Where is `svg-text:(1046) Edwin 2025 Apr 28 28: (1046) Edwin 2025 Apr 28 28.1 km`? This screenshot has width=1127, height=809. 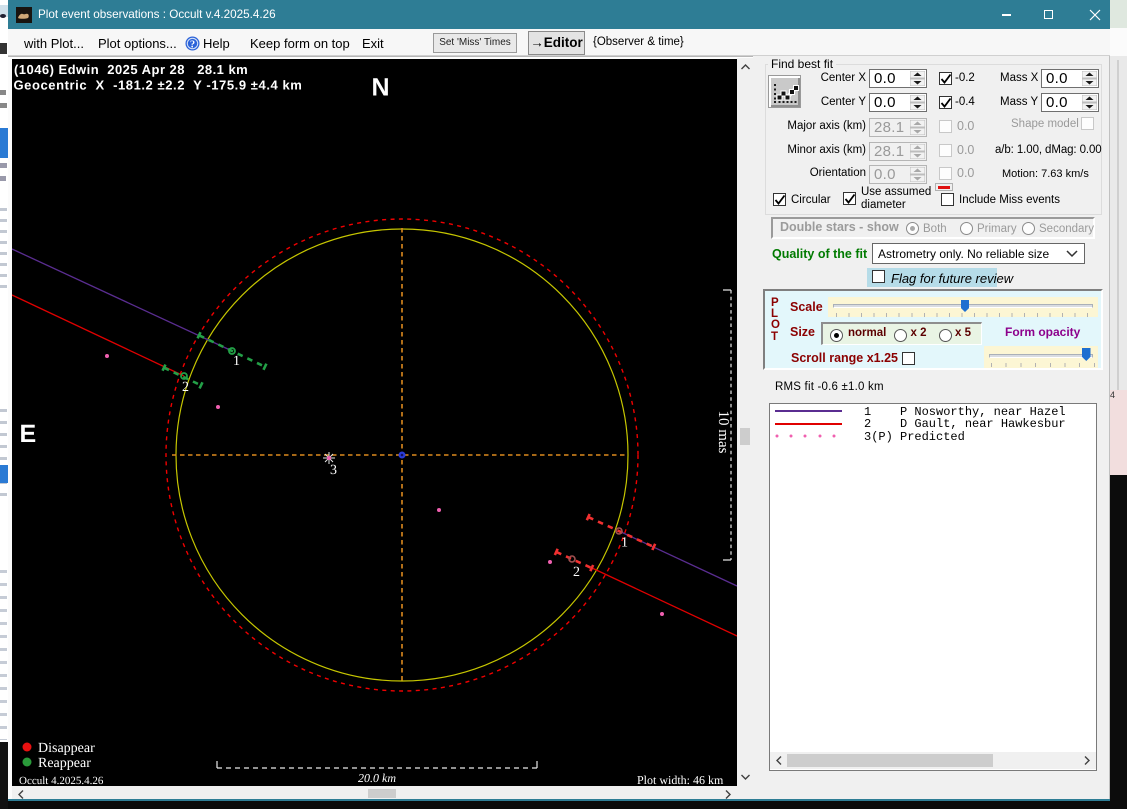 svg-text:(1046) Edwin 2025 Apr 28 28: (1046) Edwin 2025 Apr 28 28.1 km is located at coordinates (131, 69).